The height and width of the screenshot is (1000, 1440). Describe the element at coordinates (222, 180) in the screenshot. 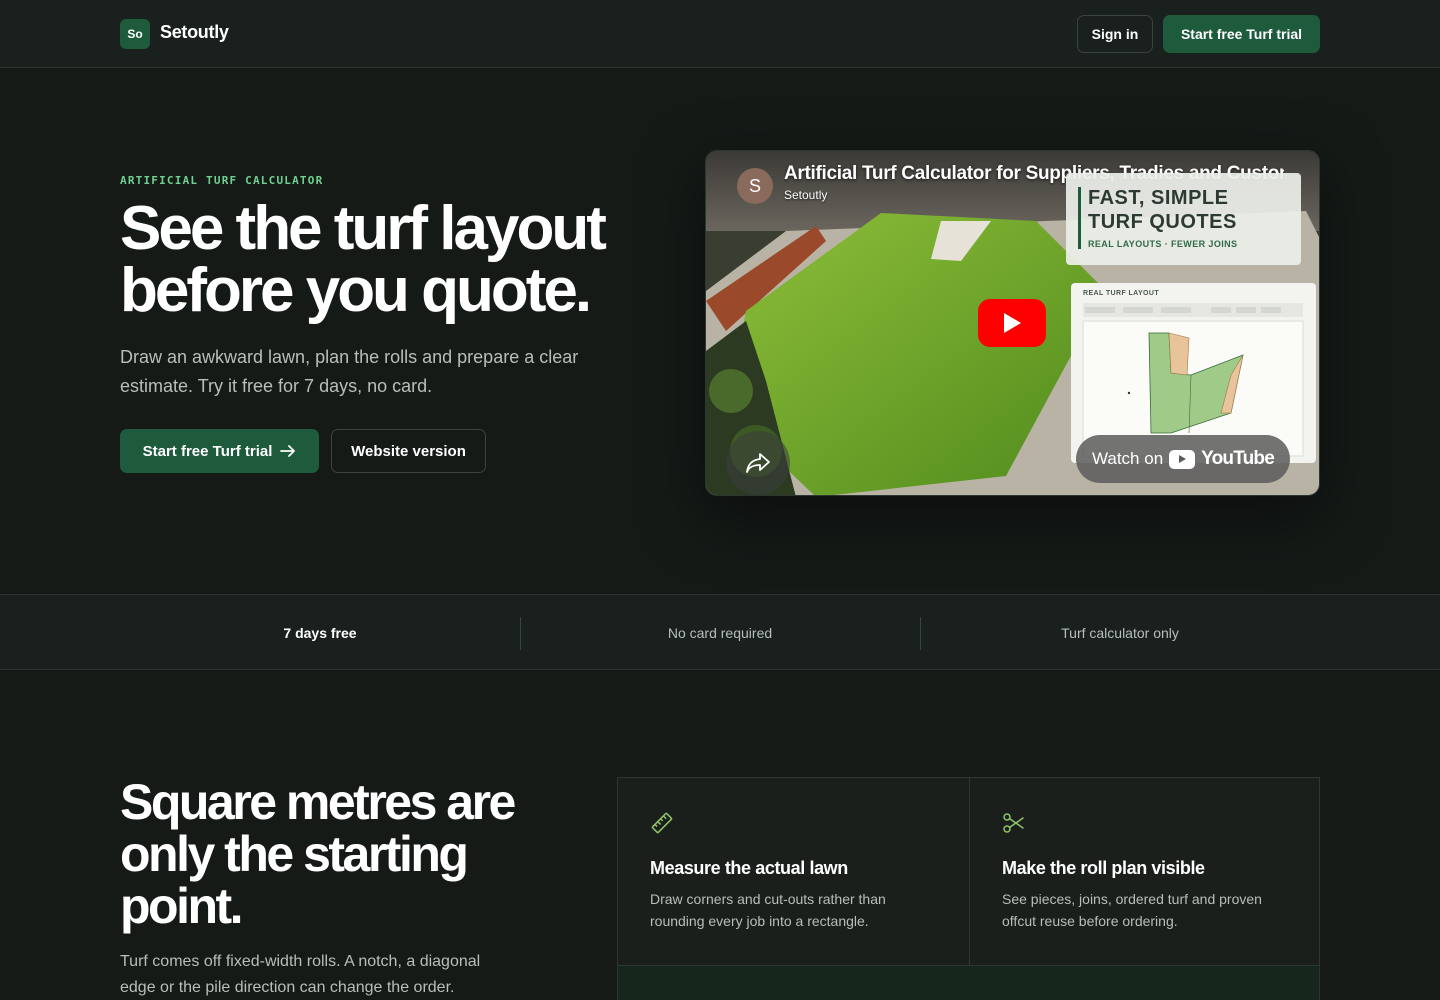

I see `hero-eyebrow: ARTIFICIAL TURF CALCULATOR` at that location.